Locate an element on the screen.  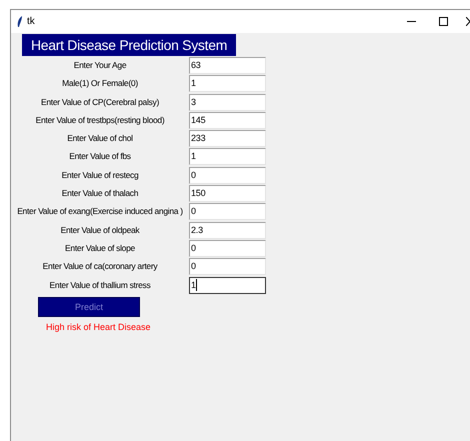
field-label: Enter Value of trestbps(resting blood) is located at coordinates (100, 120).